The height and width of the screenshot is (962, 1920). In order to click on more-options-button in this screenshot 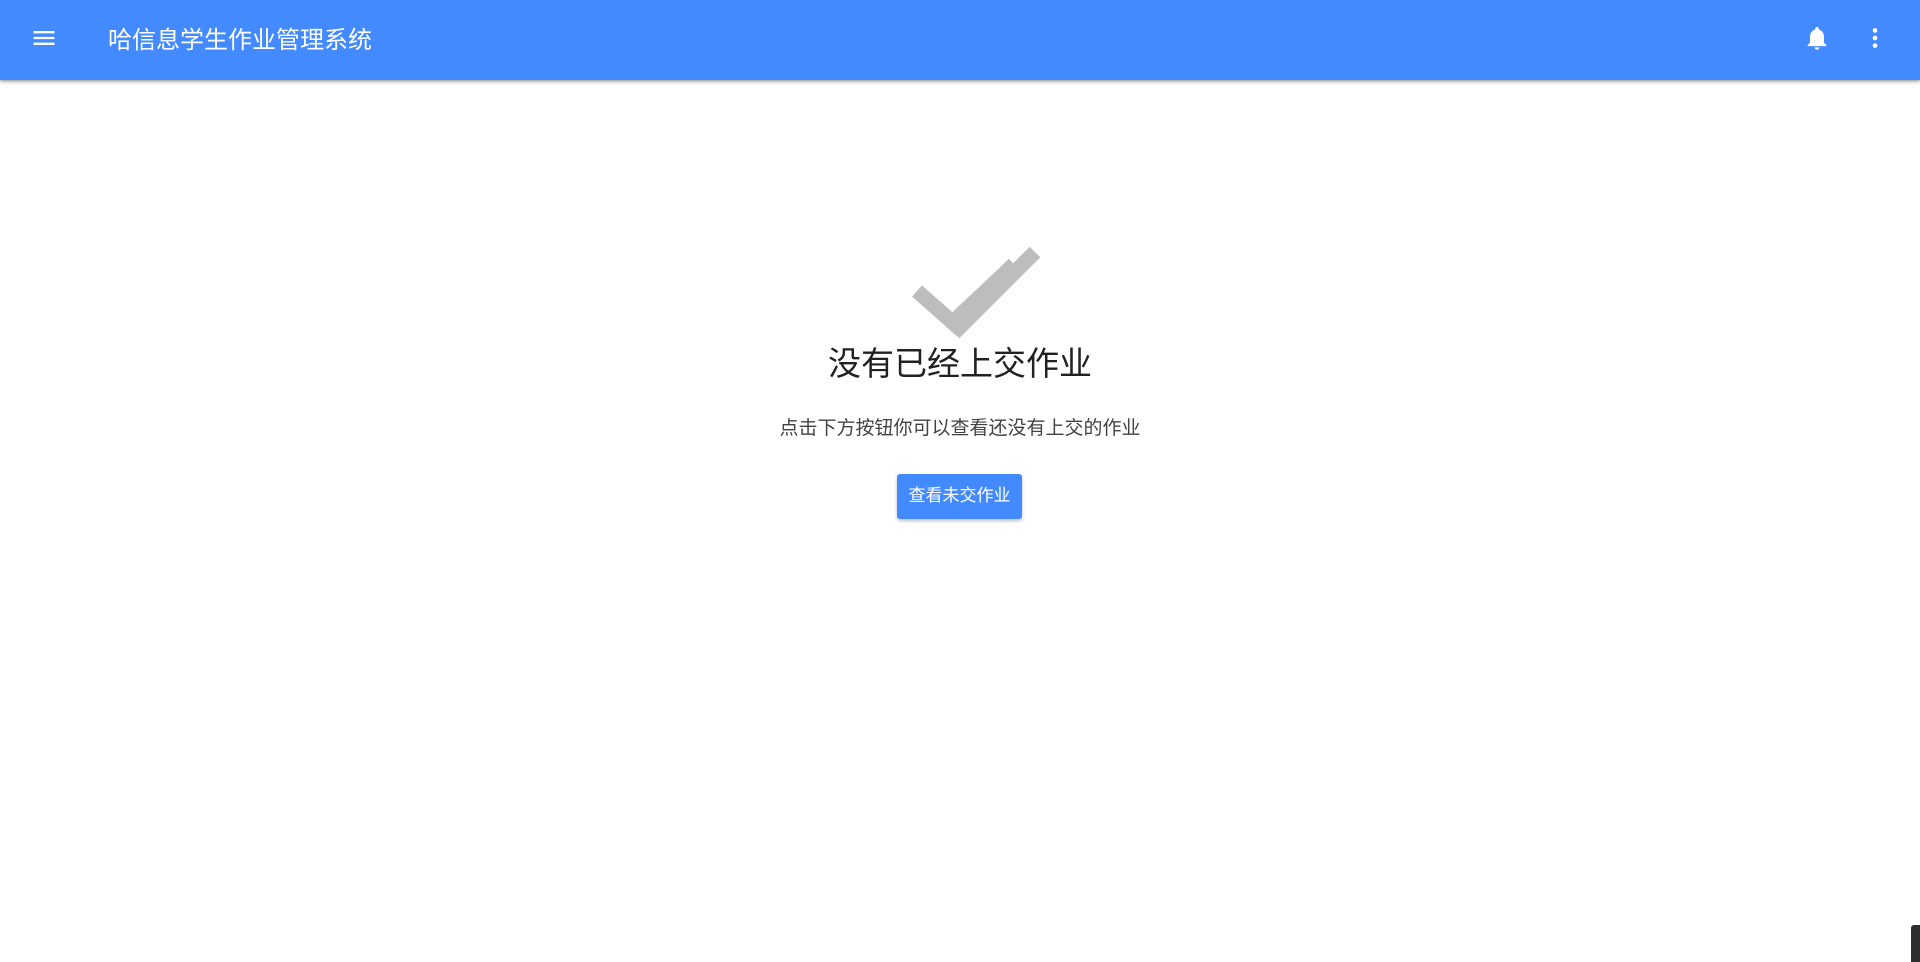, I will do `click(1875, 40)`.